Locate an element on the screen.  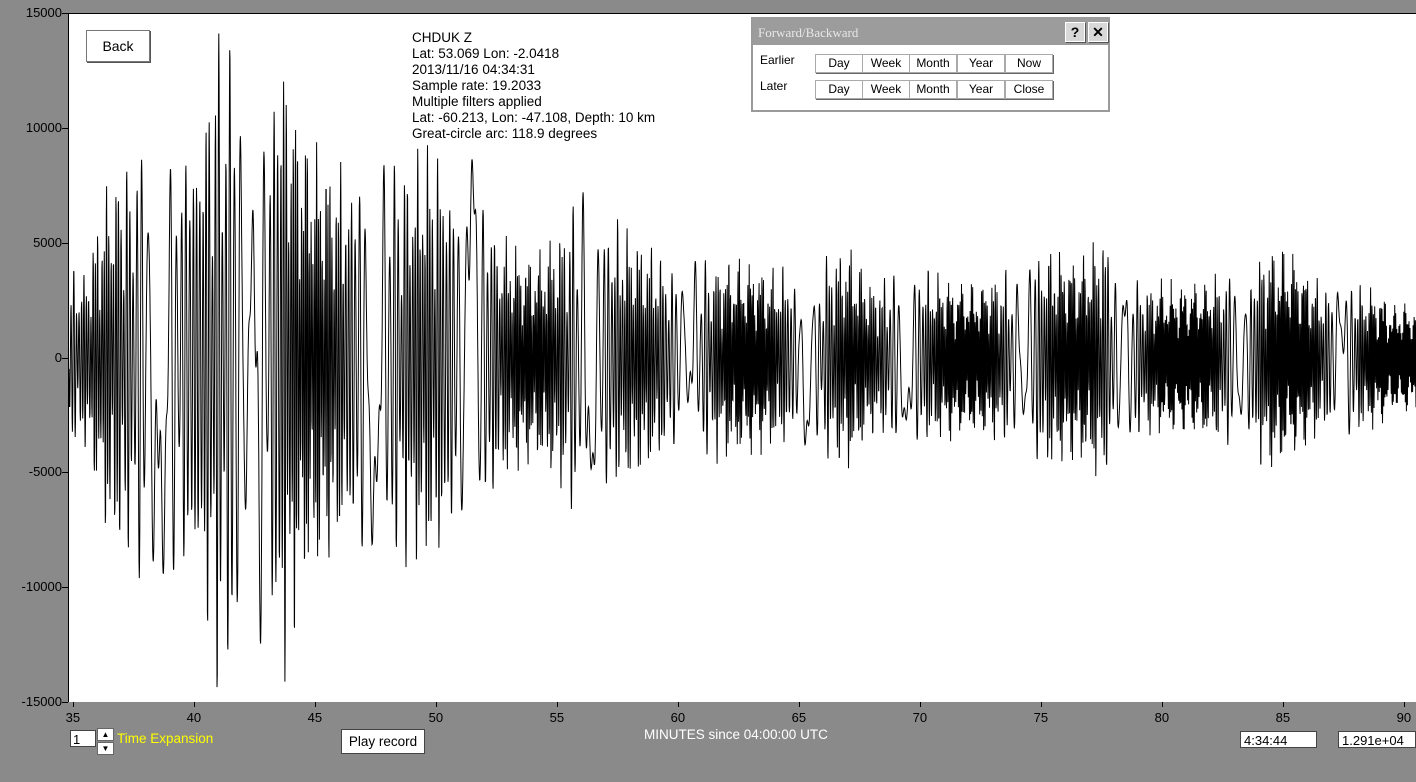
earlier-year-button: Year is located at coordinates (981, 63).